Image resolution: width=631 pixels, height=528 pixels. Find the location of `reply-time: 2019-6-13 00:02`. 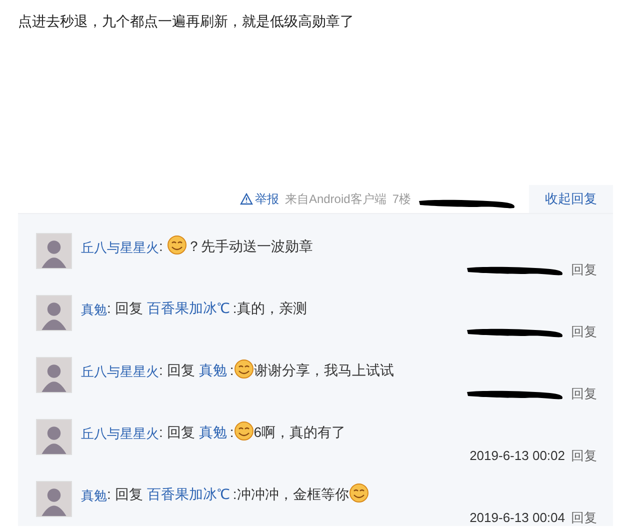

reply-time: 2019-6-13 00:02 is located at coordinates (517, 456).